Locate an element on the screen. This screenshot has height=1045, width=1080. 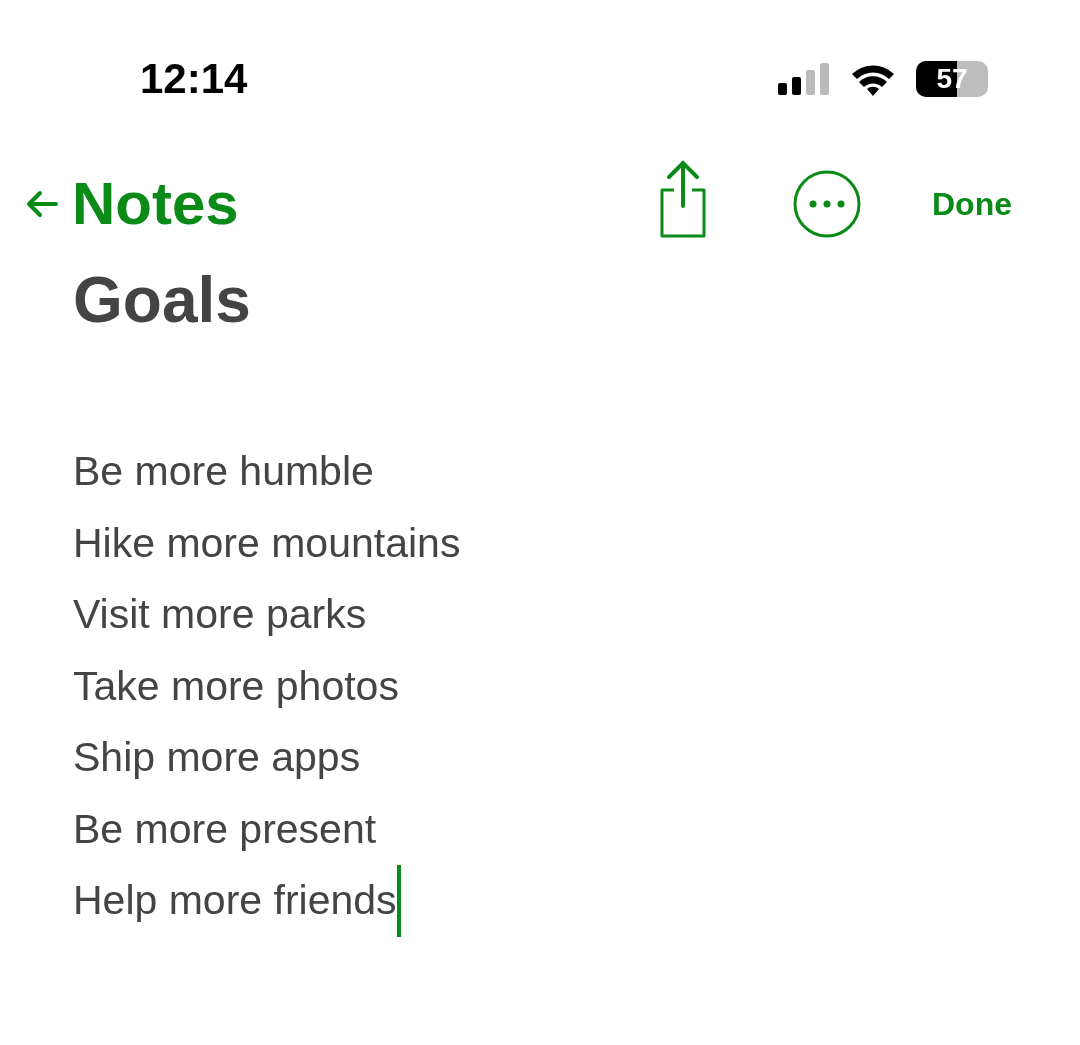
note-line: Be more humble is located at coordinates (223, 472).